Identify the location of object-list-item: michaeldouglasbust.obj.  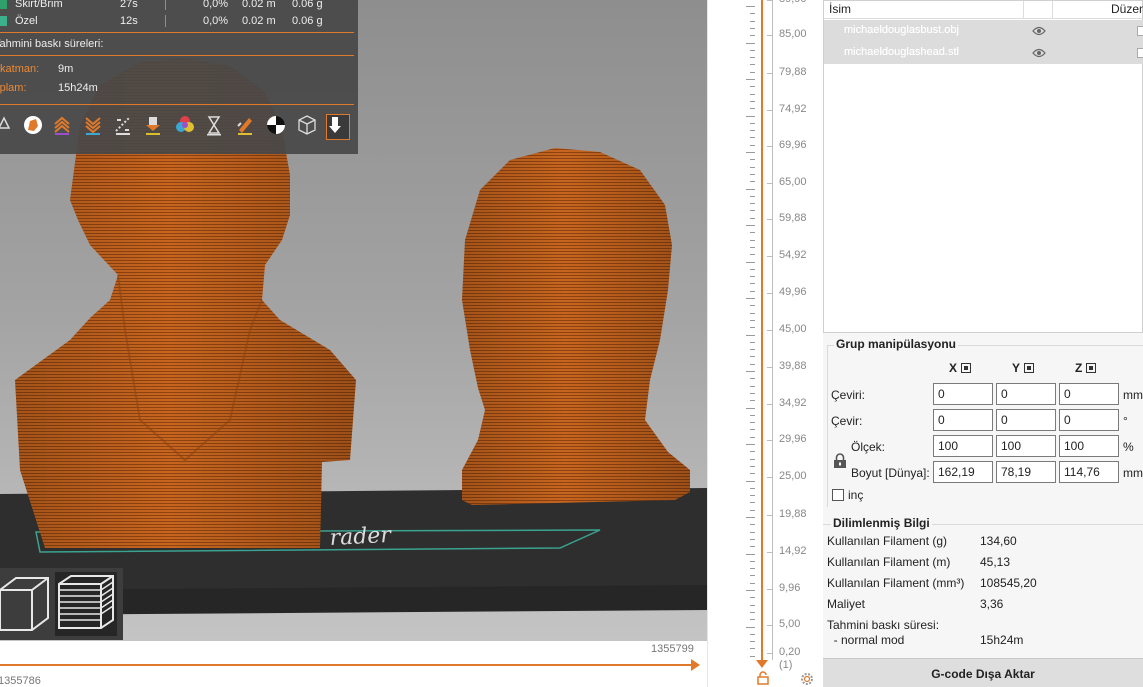
(983, 31).